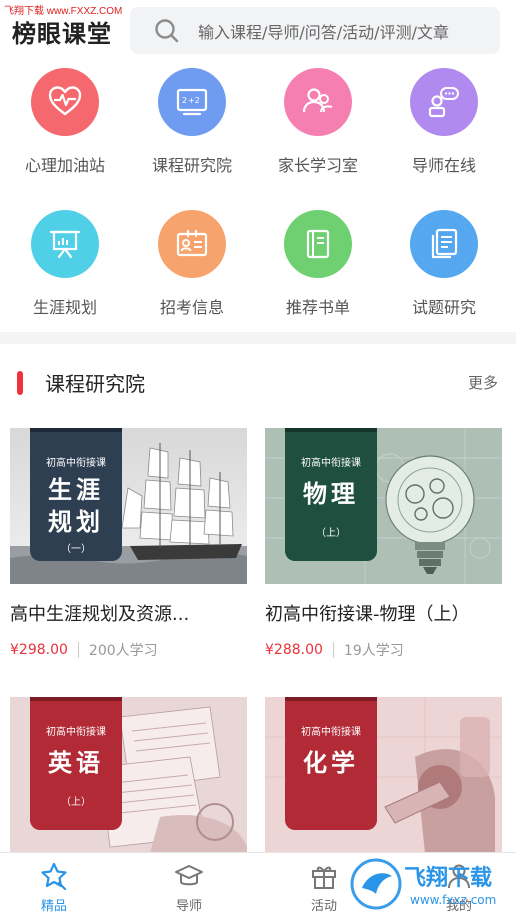 The height and width of the screenshot is (915, 516). Describe the element at coordinates (317, 165) in the screenshot. I see `category-label: 家长学习室` at that location.